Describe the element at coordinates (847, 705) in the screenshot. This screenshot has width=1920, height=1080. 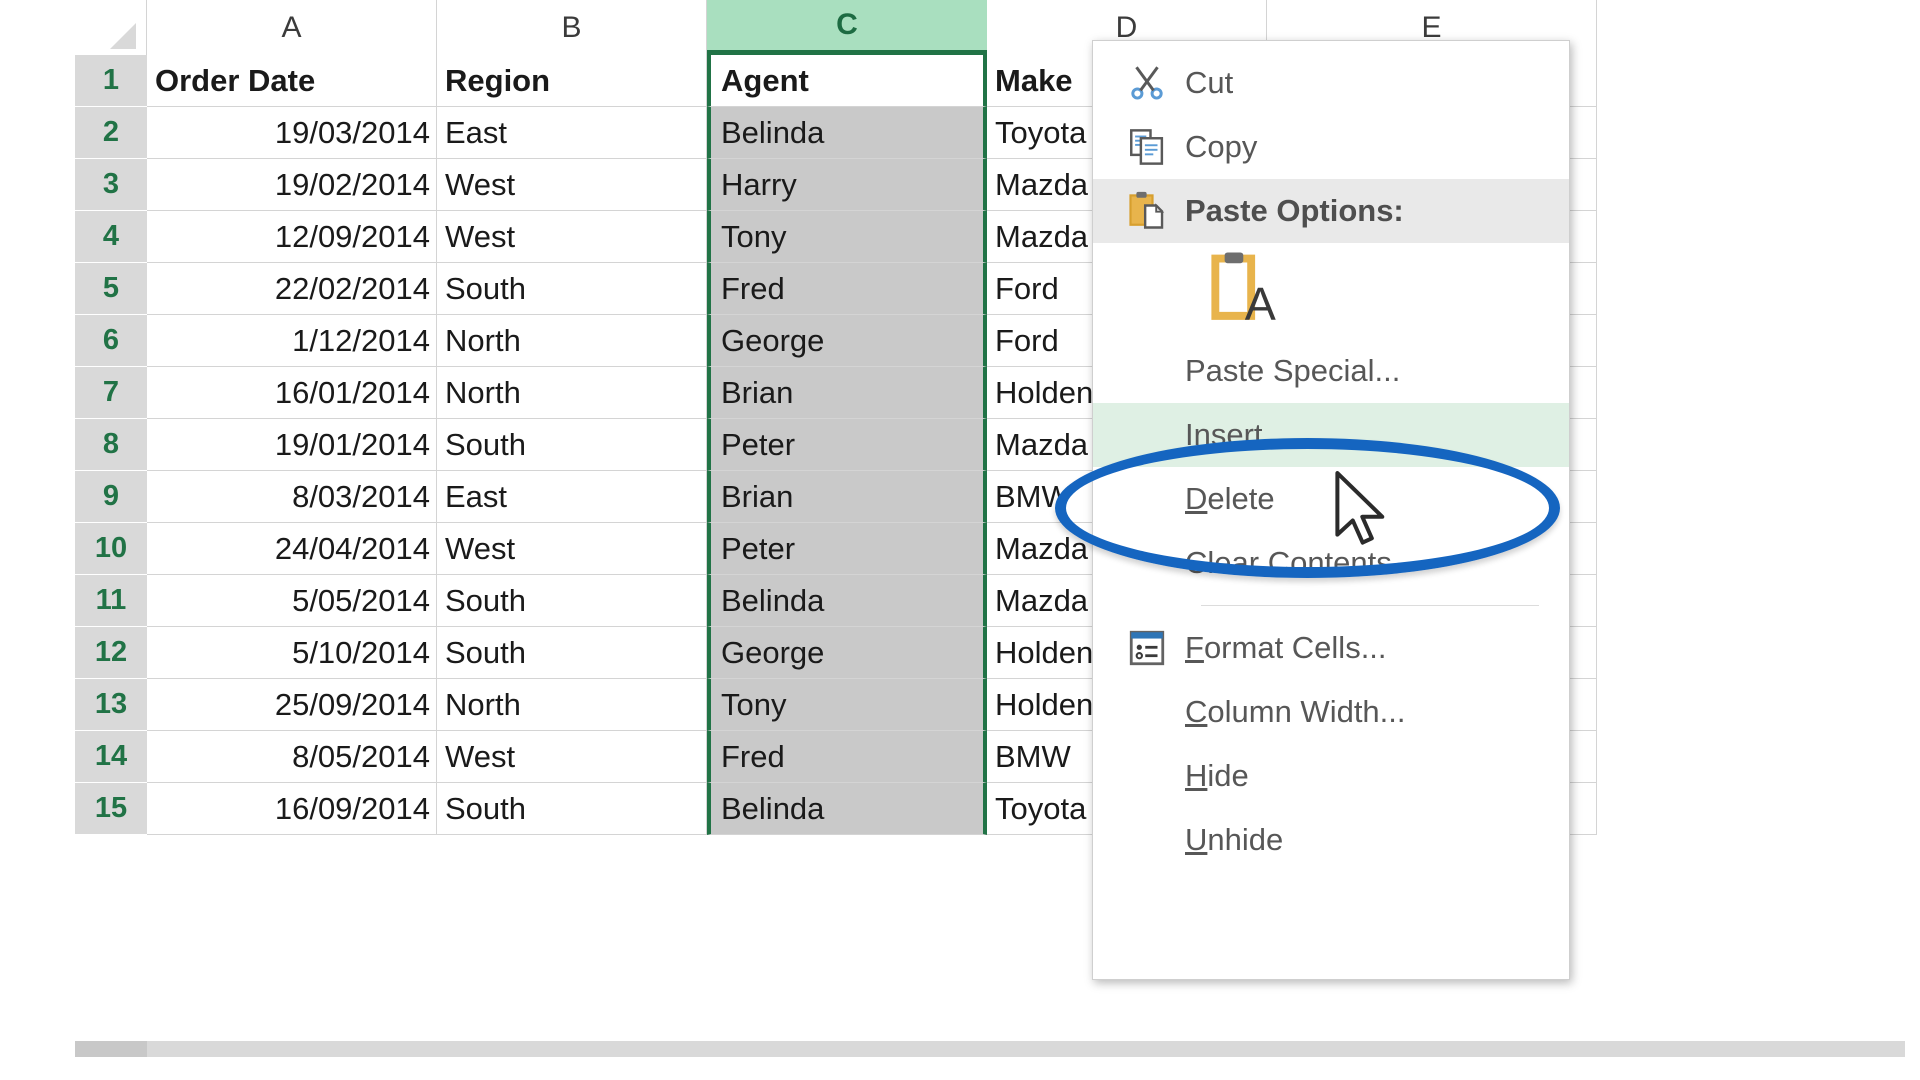
I see `cell-C13: Tony` at that location.